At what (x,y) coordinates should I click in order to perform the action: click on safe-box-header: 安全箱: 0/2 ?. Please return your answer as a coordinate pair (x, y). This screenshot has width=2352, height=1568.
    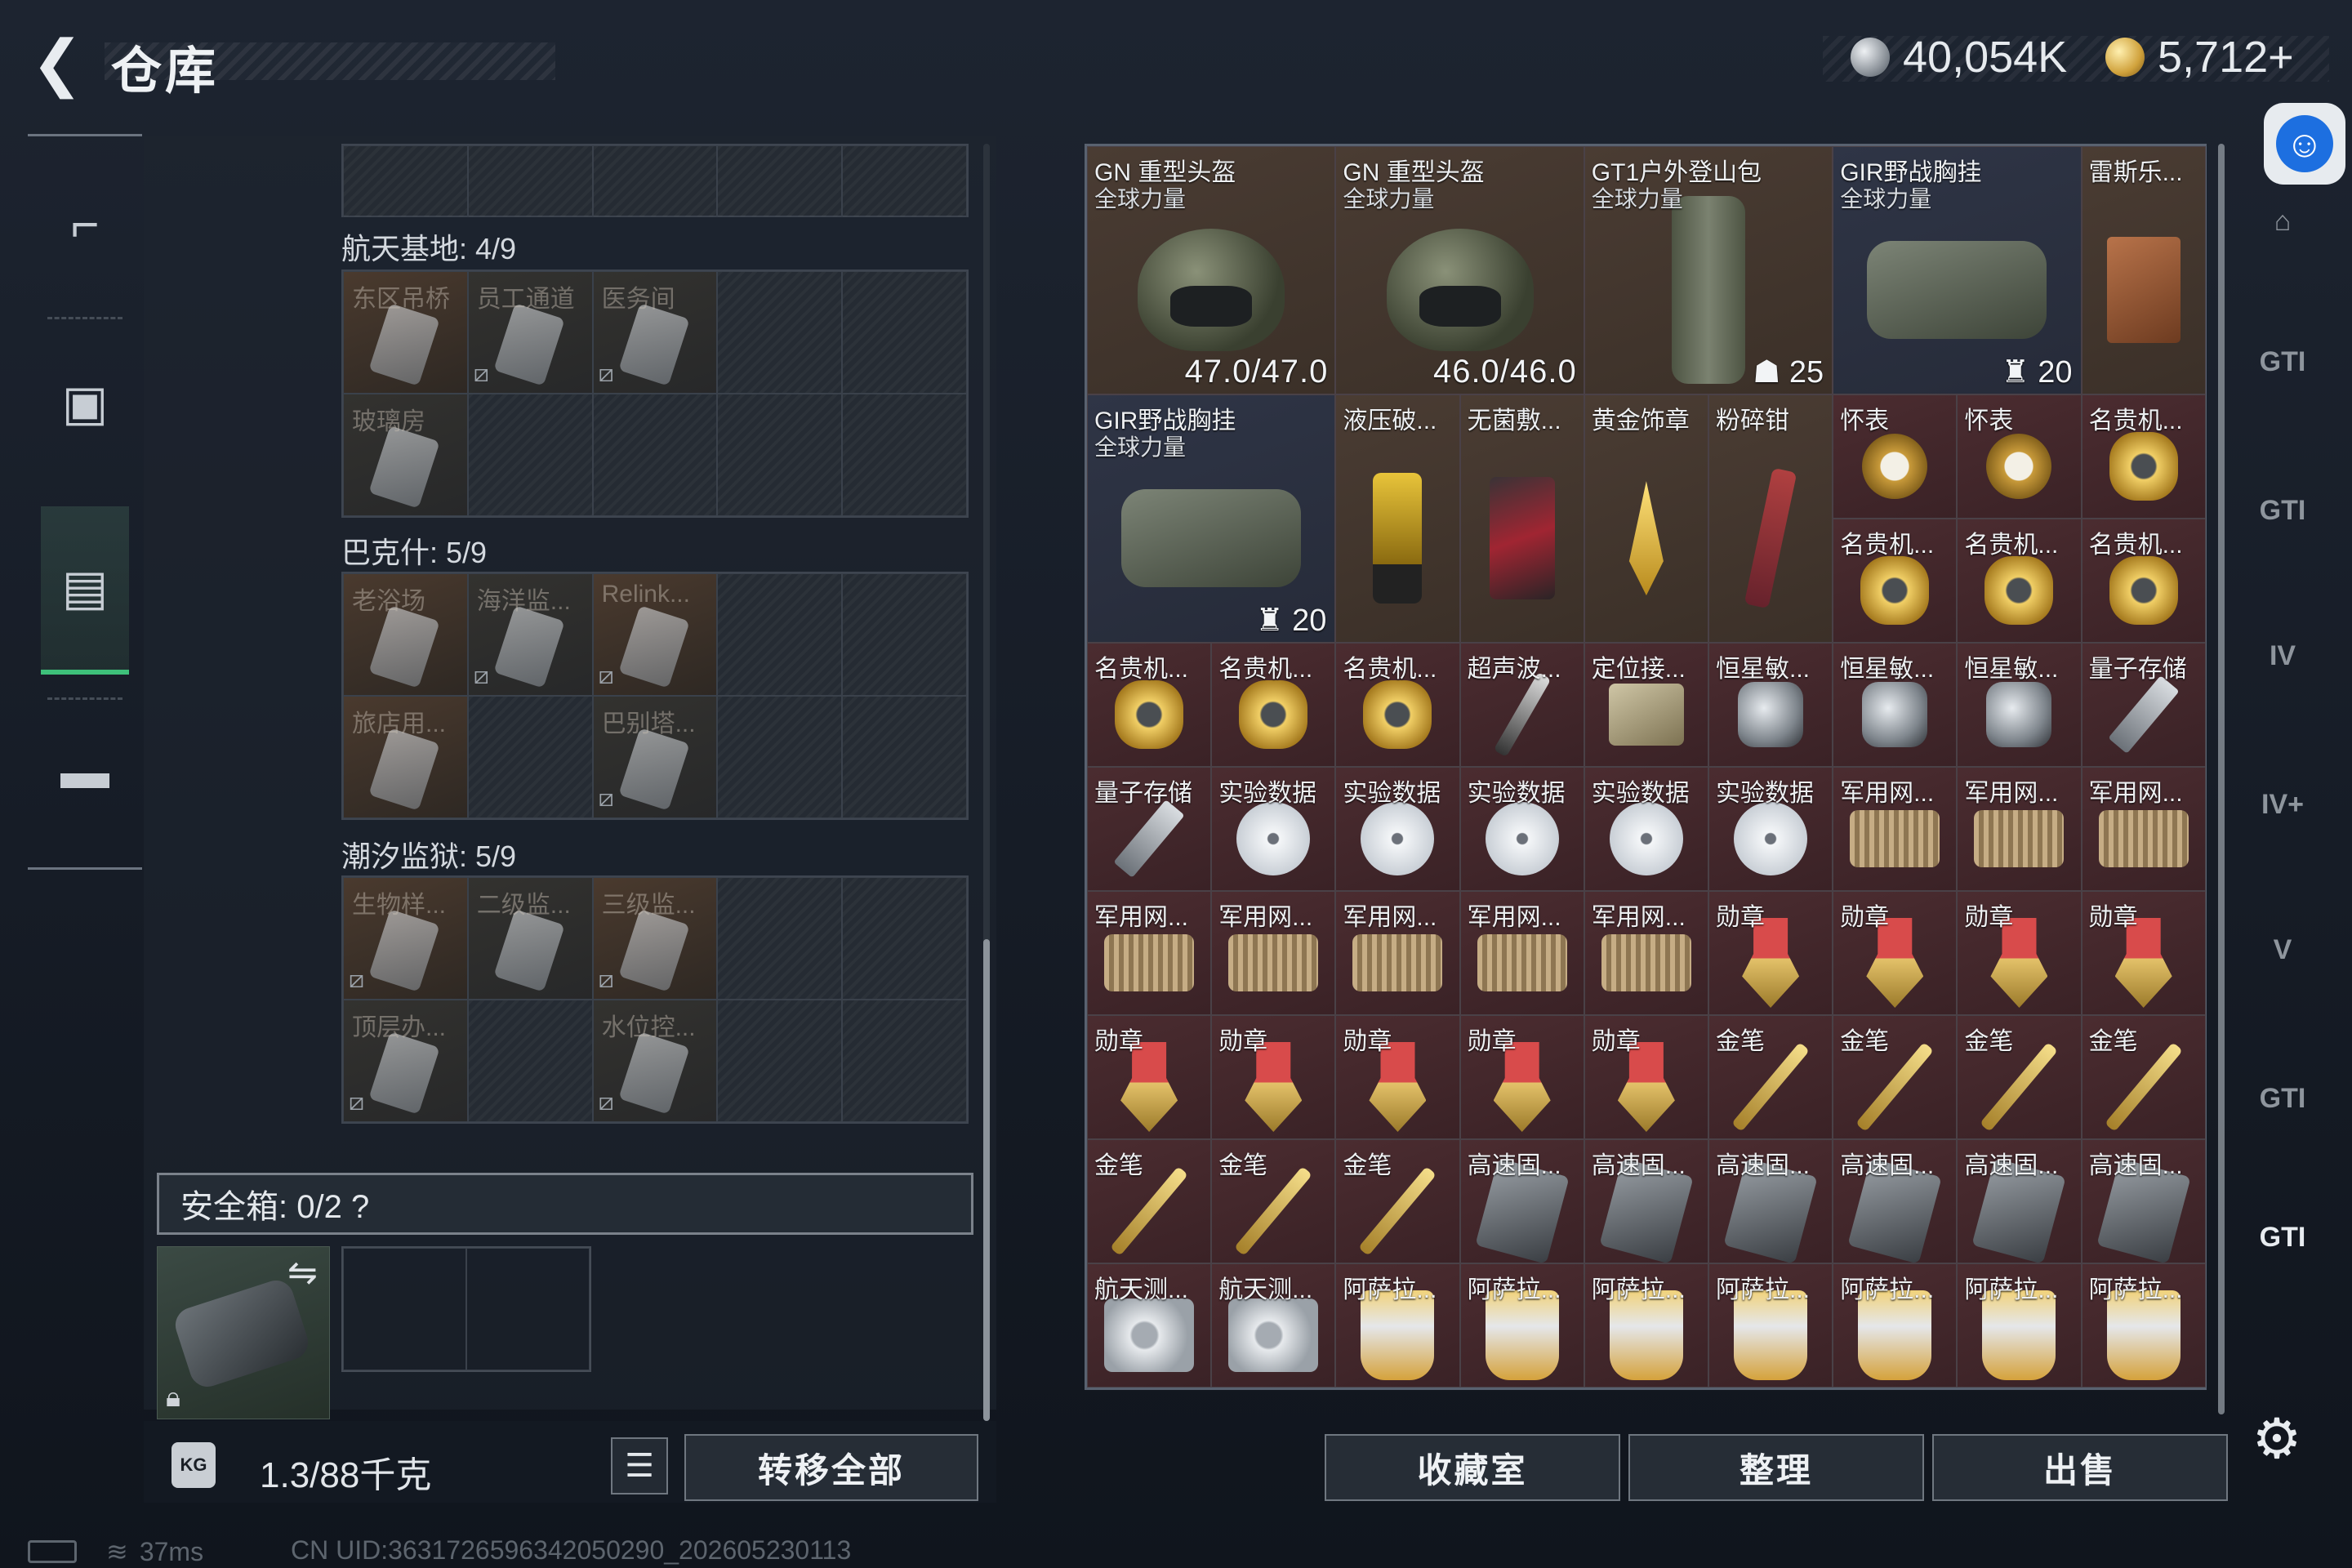
    Looking at the image, I should click on (565, 1204).